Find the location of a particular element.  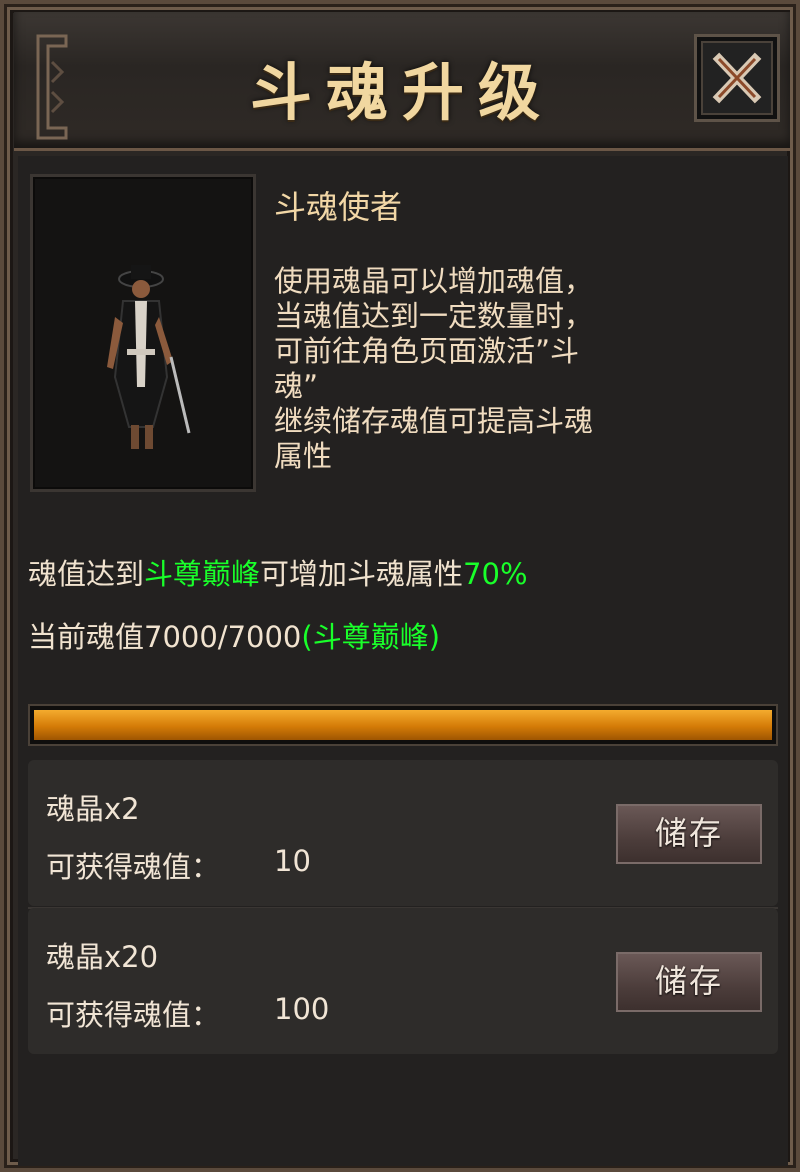

current-rank: (斗尊巅峰) is located at coordinates (371, 637).